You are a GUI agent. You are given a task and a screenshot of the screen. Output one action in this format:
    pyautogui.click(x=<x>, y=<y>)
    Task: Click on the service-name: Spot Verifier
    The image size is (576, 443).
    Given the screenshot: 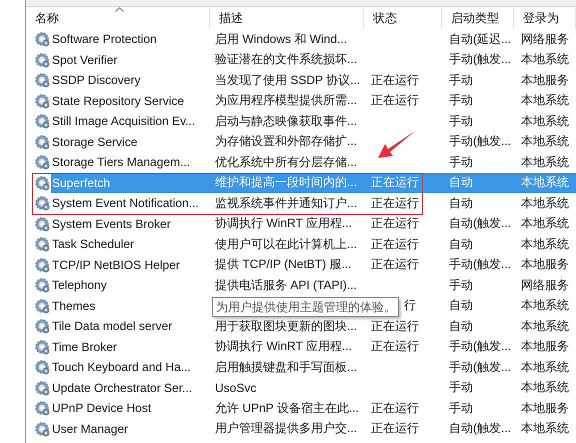 What is the action you would take?
    pyautogui.click(x=130, y=60)
    